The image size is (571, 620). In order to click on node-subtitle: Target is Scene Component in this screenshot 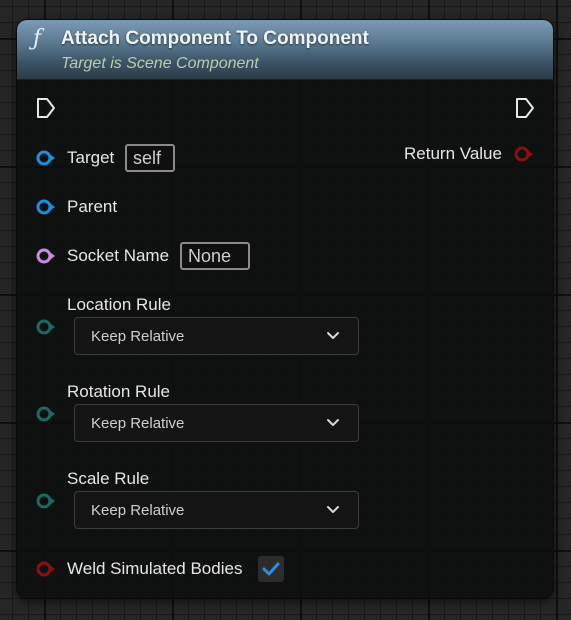, I will do `click(160, 63)`.